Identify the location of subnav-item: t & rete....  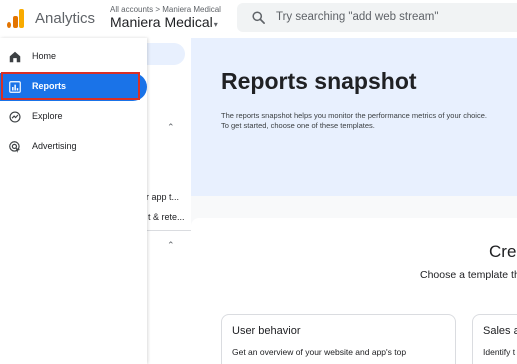
(166, 217).